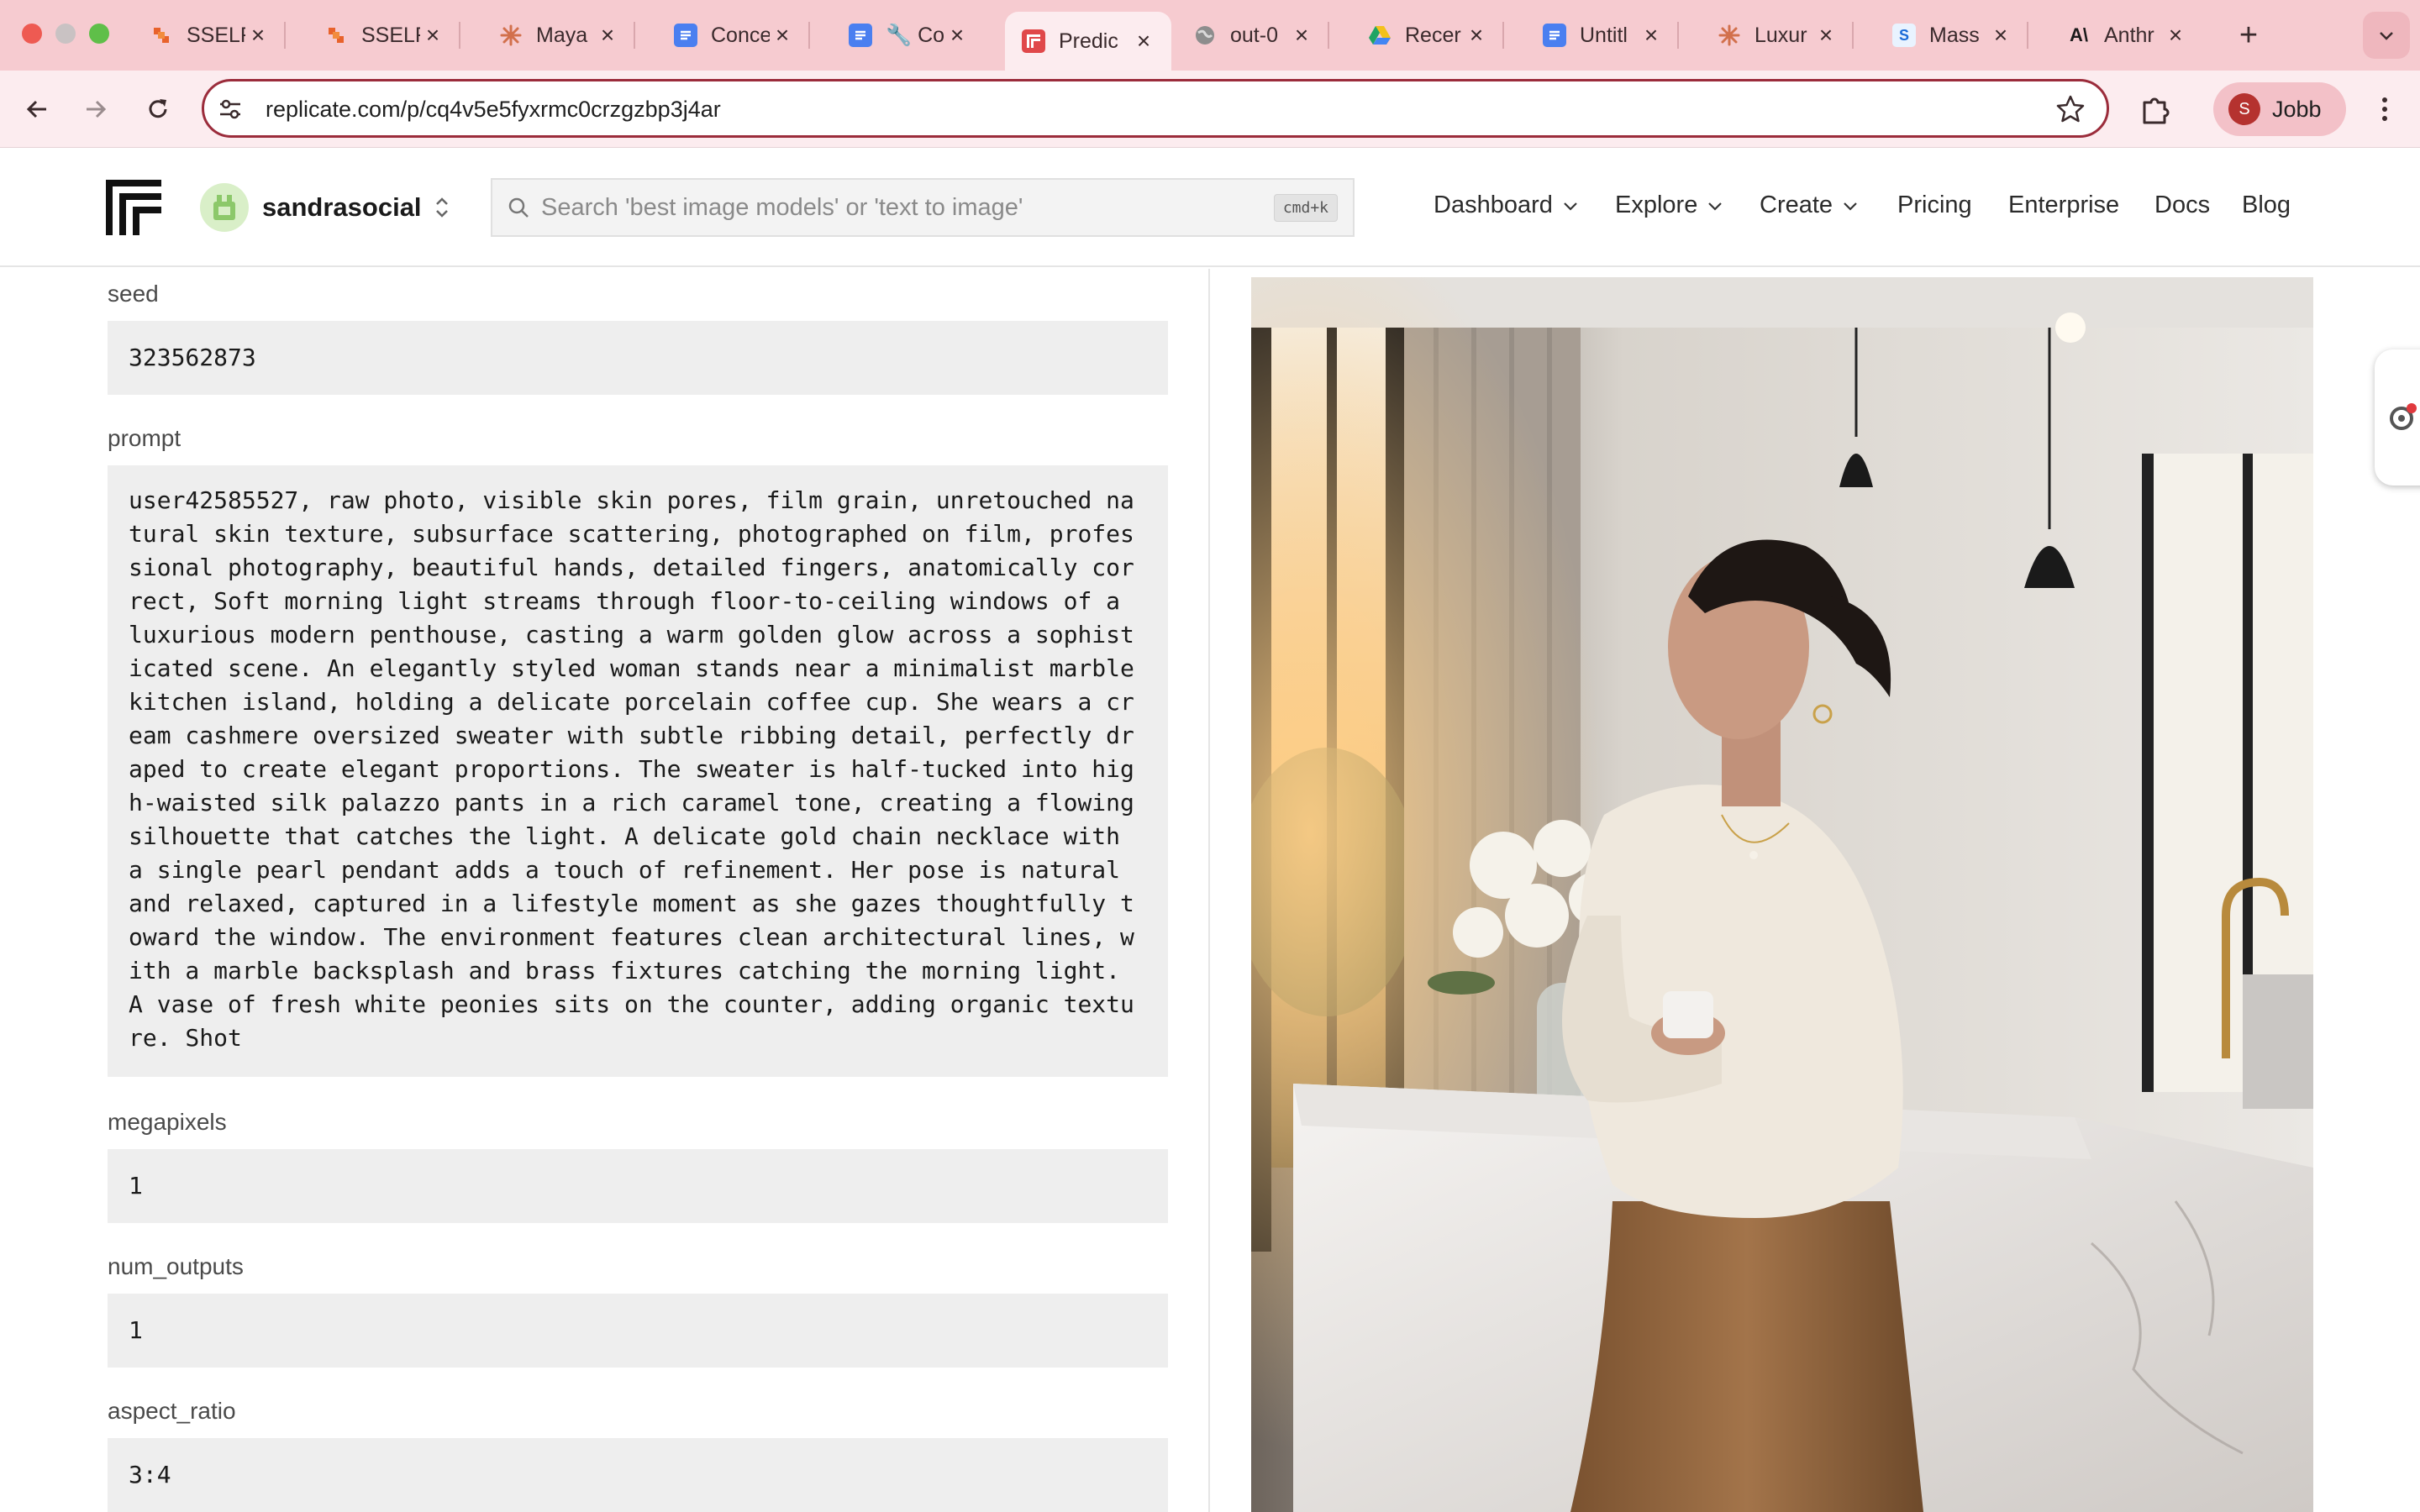 This screenshot has width=2420, height=1512. What do you see at coordinates (2403, 416) in the screenshot?
I see `extension-bubble-icon` at bounding box center [2403, 416].